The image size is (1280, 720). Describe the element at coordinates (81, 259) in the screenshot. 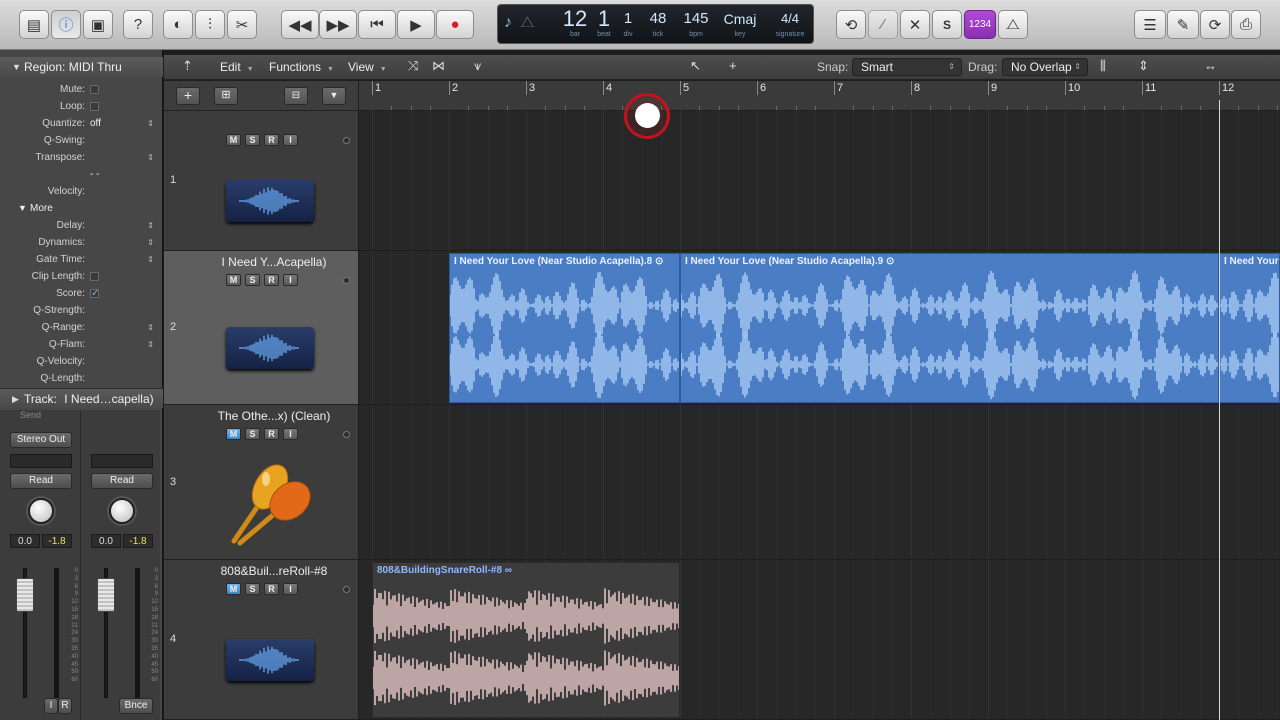

I see `inspector-row: Gate Time: ⇕` at that location.